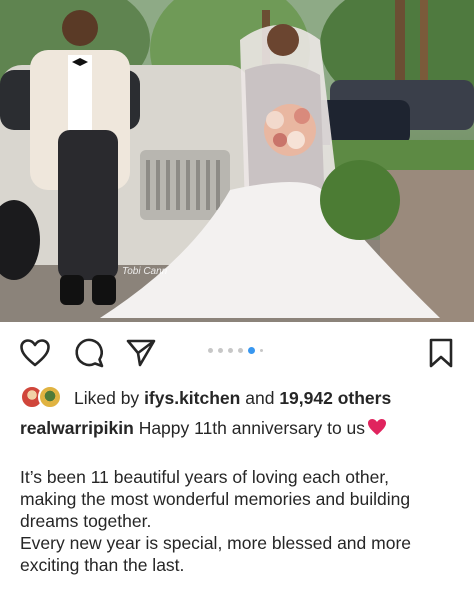  I want to click on comment-bubble-icon, so click(89, 353).